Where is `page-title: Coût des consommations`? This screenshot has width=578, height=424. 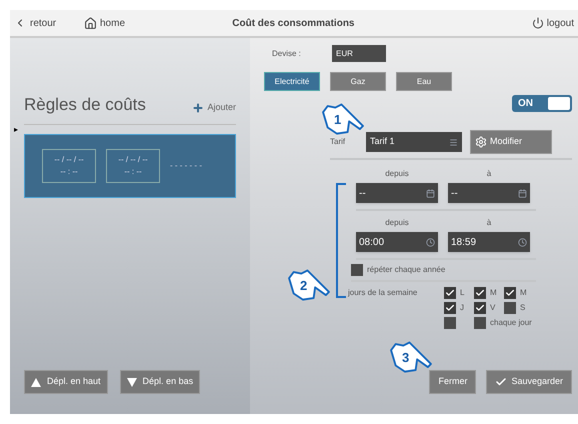
page-title: Coût des consommations is located at coordinates (293, 23).